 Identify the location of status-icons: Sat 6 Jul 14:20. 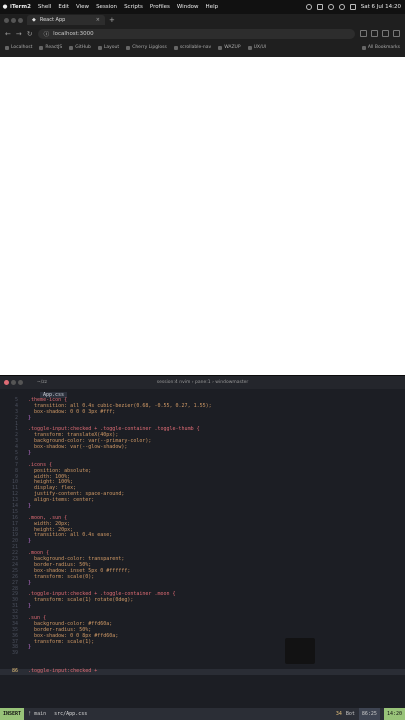
(355, 7).